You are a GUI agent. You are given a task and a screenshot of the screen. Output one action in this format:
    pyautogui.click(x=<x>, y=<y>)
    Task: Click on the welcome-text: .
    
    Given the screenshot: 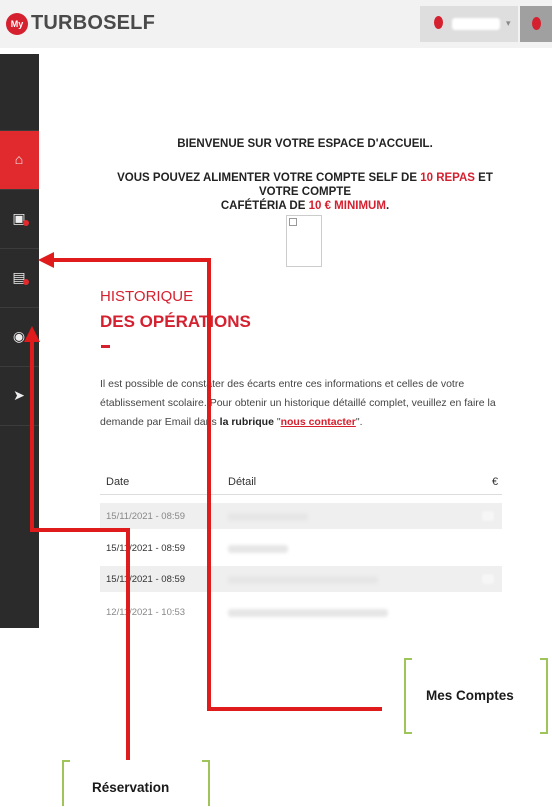 What is the action you would take?
    pyautogui.click(x=387, y=206)
    